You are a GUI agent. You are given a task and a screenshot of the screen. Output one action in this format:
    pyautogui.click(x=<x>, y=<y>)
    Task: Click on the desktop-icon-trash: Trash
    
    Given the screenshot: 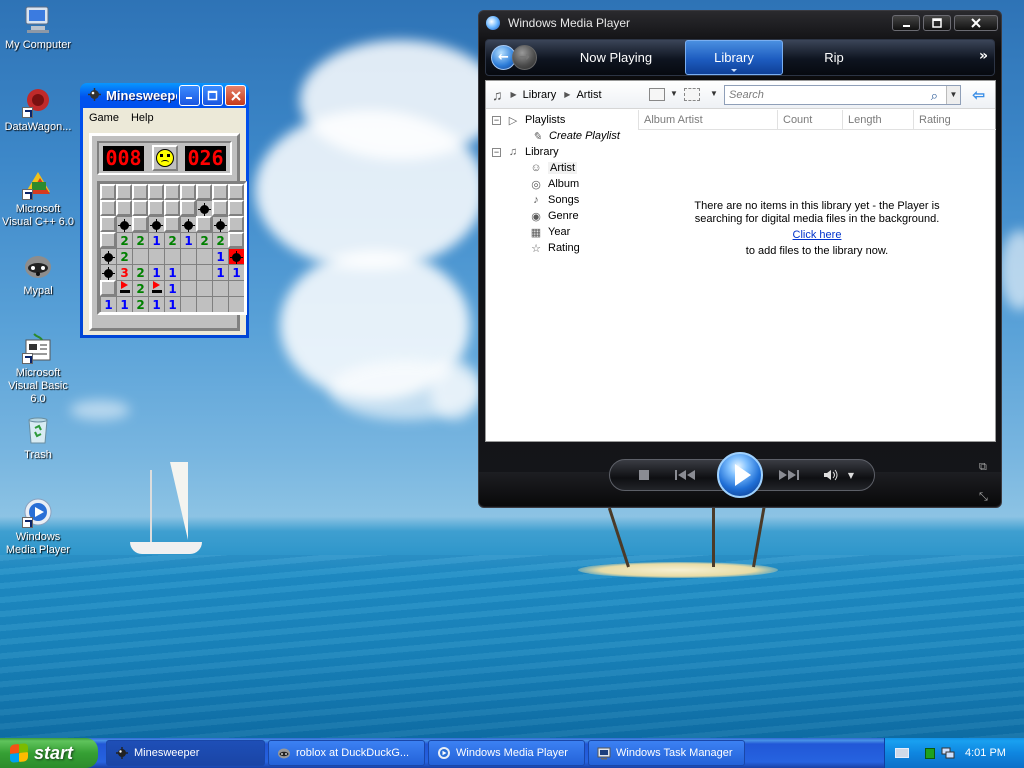 What is the action you would take?
    pyautogui.click(x=38, y=438)
    